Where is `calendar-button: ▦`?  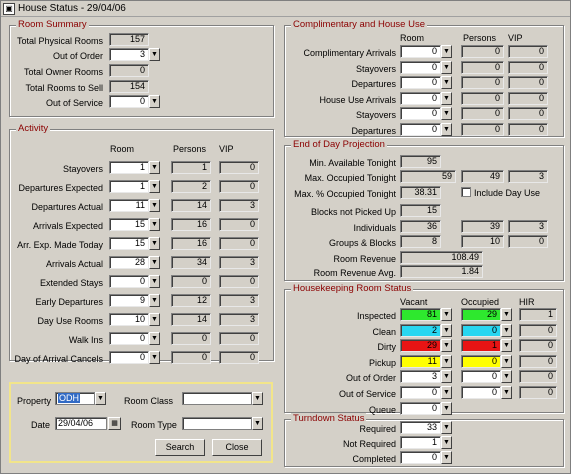
calendar-button: ▦ is located at coordinates (114, 423).